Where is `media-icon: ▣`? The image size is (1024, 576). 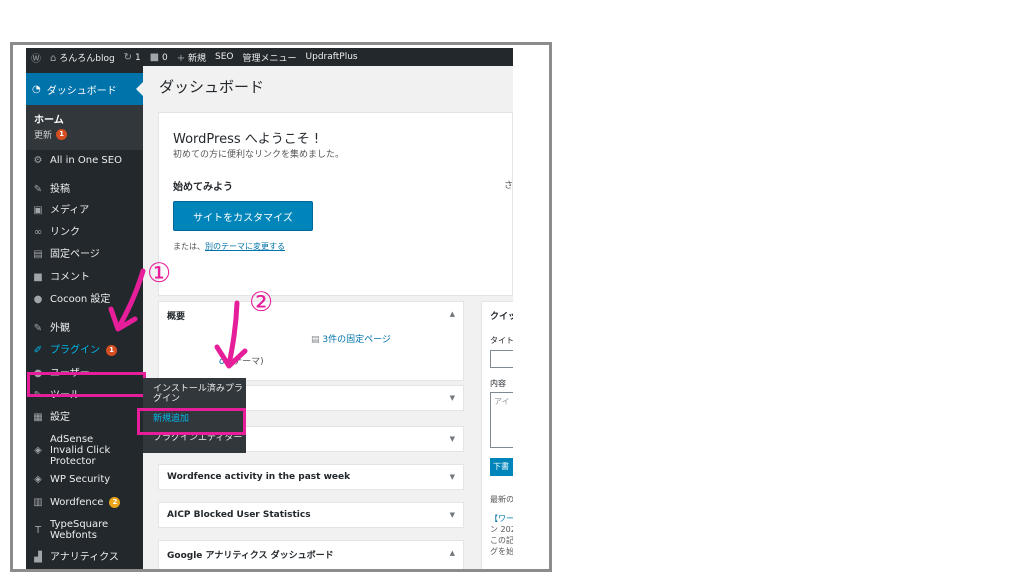
media-icon: ▣ is located at coordinates (38, 210).